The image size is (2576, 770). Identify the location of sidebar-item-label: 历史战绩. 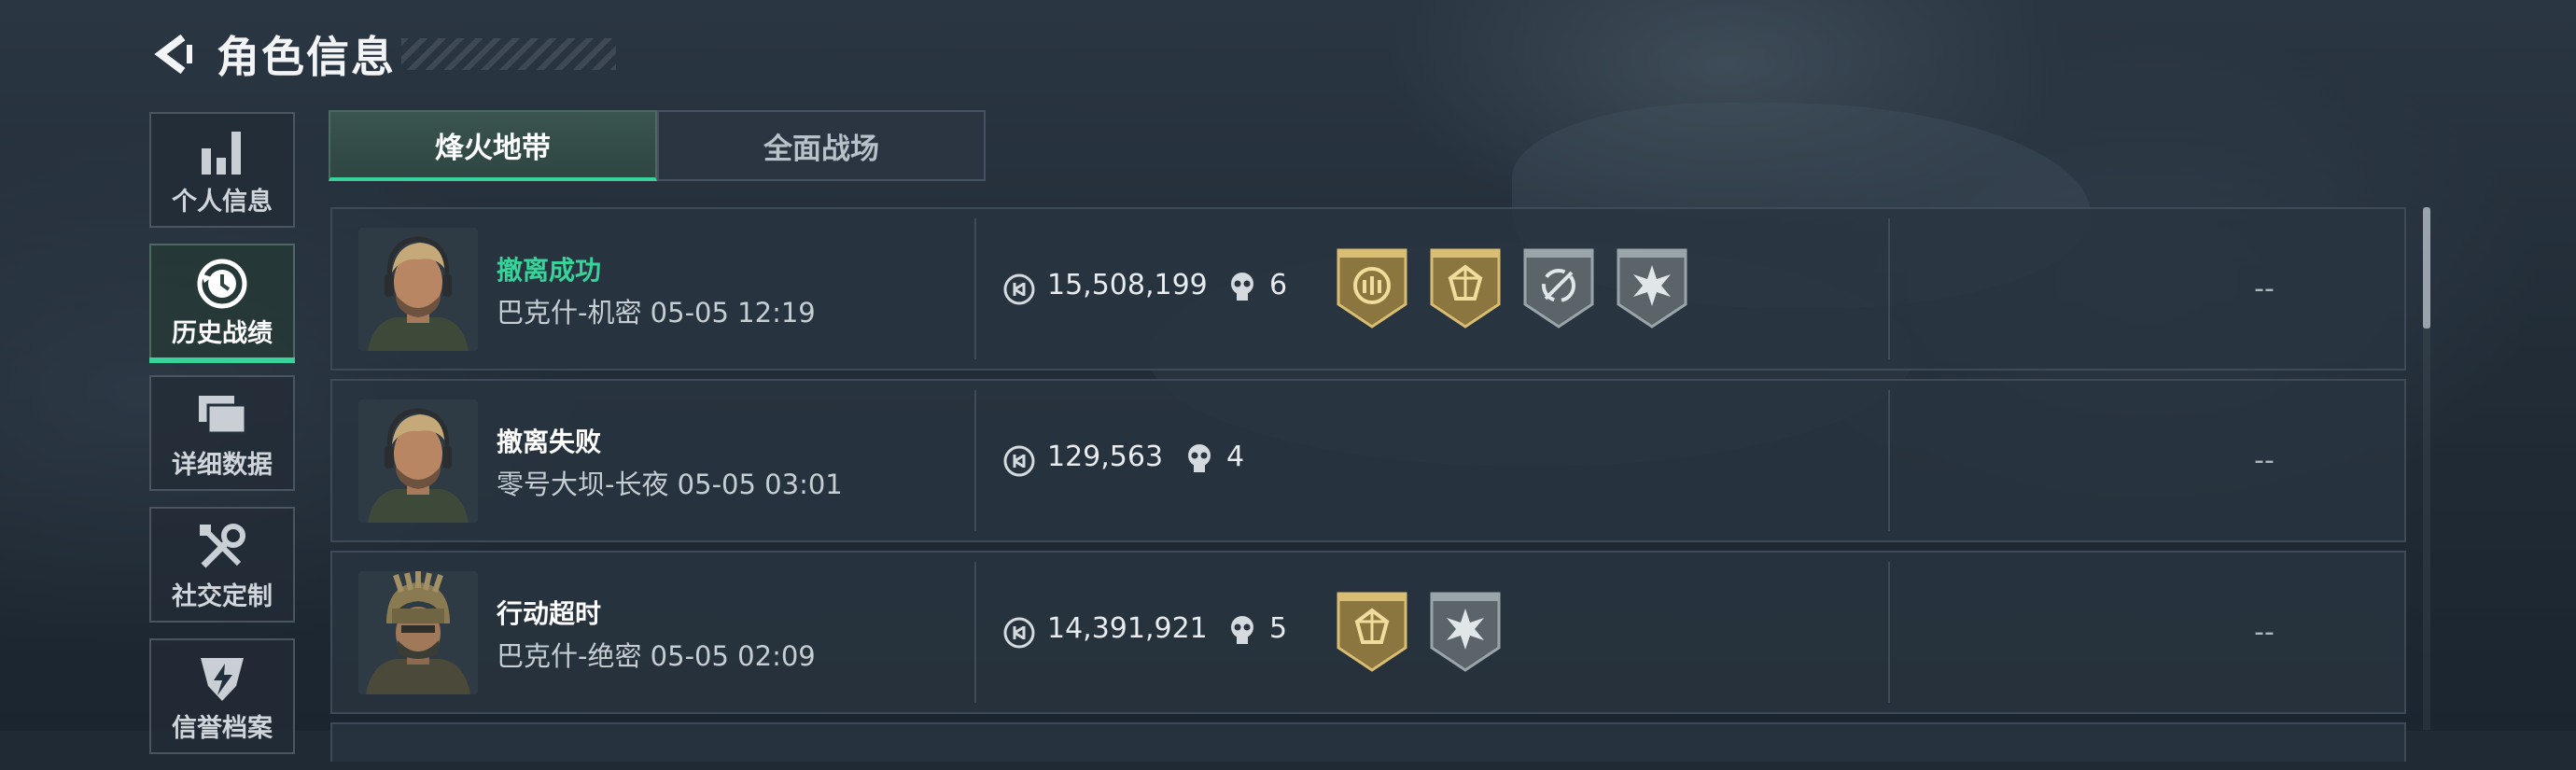
(222, 333).